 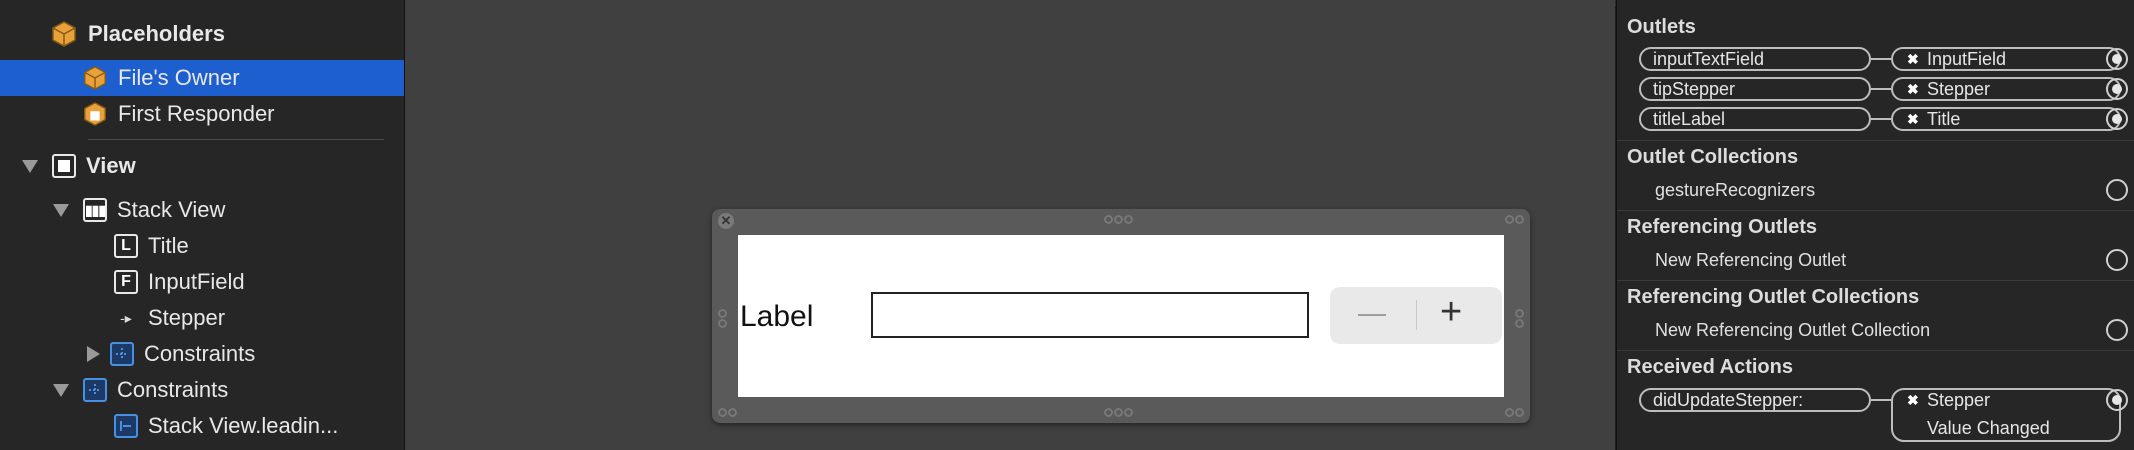 I want to click on outline-item-files-owner: File's Owner, so click(x=202, y=78).